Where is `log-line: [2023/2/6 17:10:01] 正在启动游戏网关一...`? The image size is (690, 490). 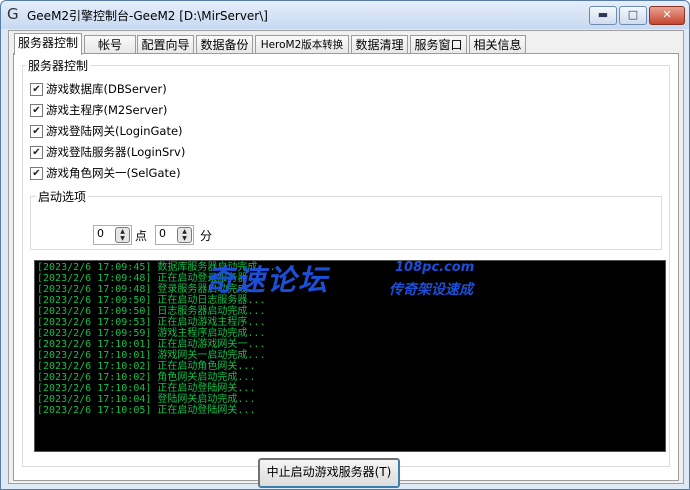
log-line: [2023/2/6 17:10:01] 正在启动游戏网关一... is located at coordinates (151, 344).